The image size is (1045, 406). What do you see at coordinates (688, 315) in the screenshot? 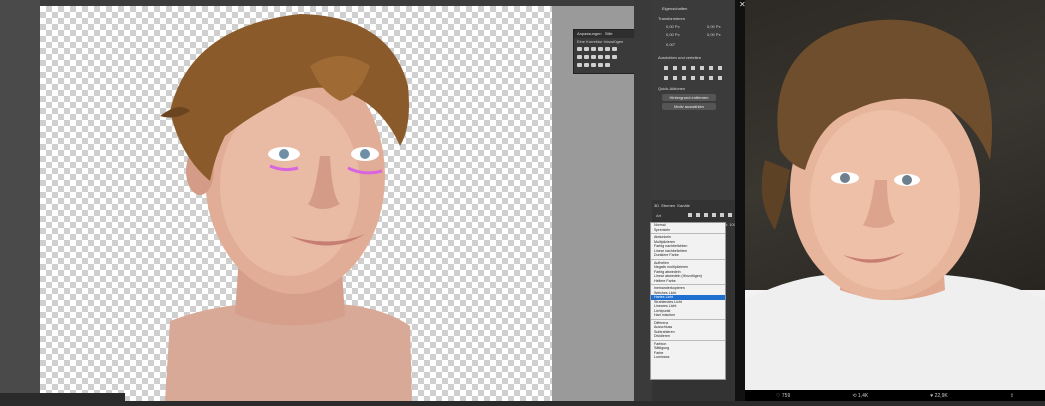
I see `blend-mode-option: Hart mischen` at bounding box center [688, 315].